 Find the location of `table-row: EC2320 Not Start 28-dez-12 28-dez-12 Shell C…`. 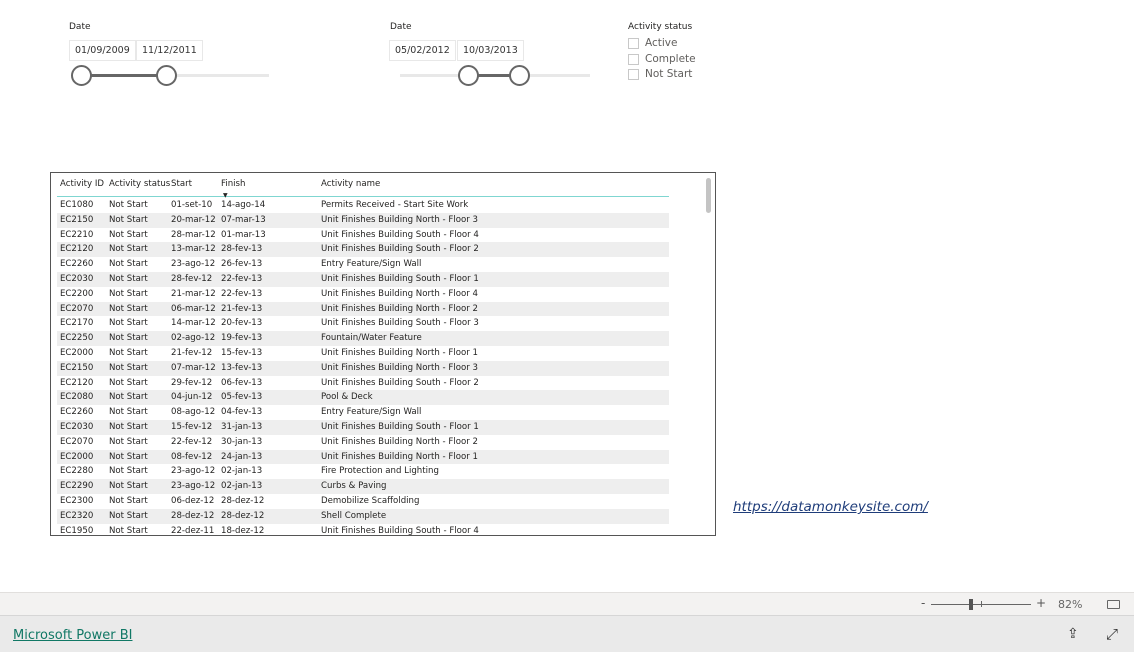

table-row: EC2320 Not Start 28-dez-12 28-dez-12 Shell C… is located at coordinates (363, 516).